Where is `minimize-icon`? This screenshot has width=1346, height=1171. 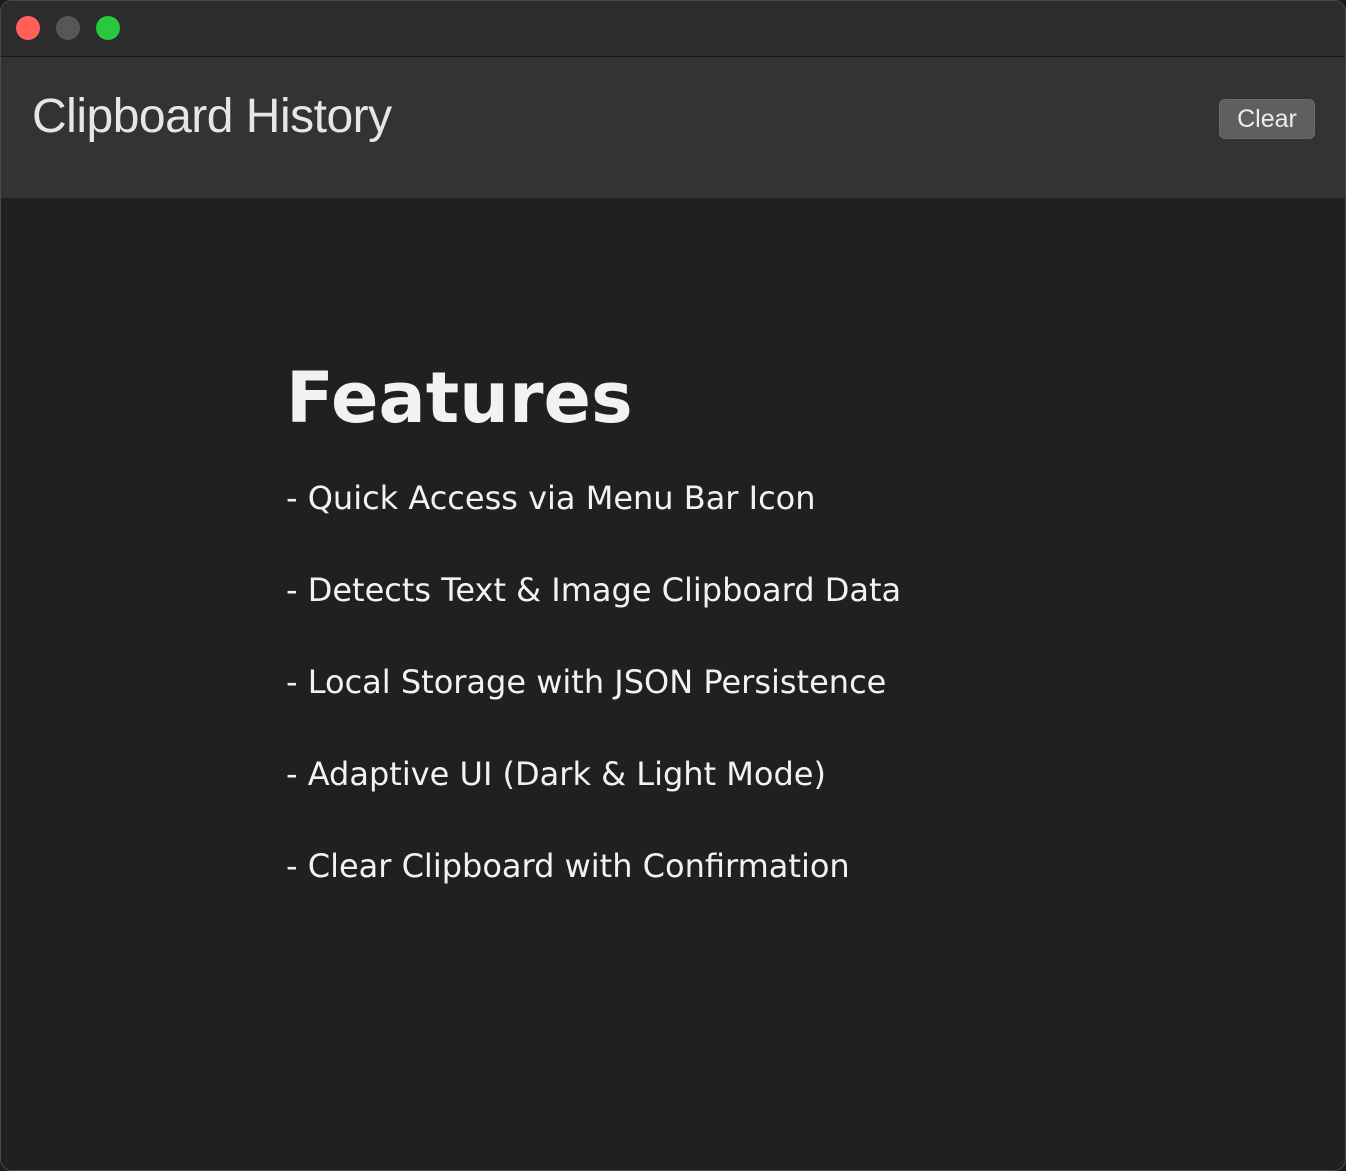
minimize-icon is located at coordinates (68, 28).